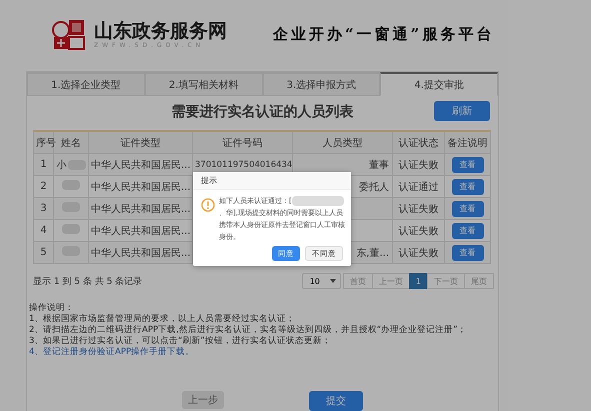 This screenshot has width=591, height=411. What do you see at coordinates (321, 281) in the screenshot?
I see `page-size-select: 10` at bounding box center [321, 281].